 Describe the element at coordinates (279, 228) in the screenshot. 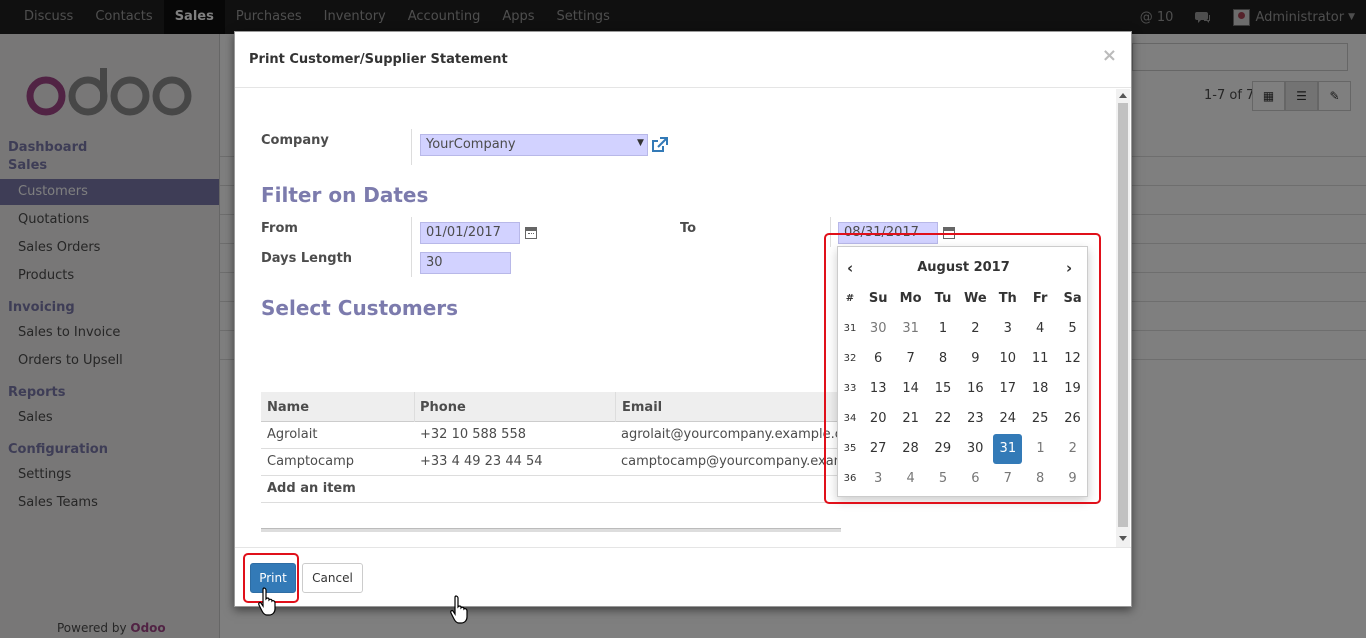

I see `from-label: From` at that location.